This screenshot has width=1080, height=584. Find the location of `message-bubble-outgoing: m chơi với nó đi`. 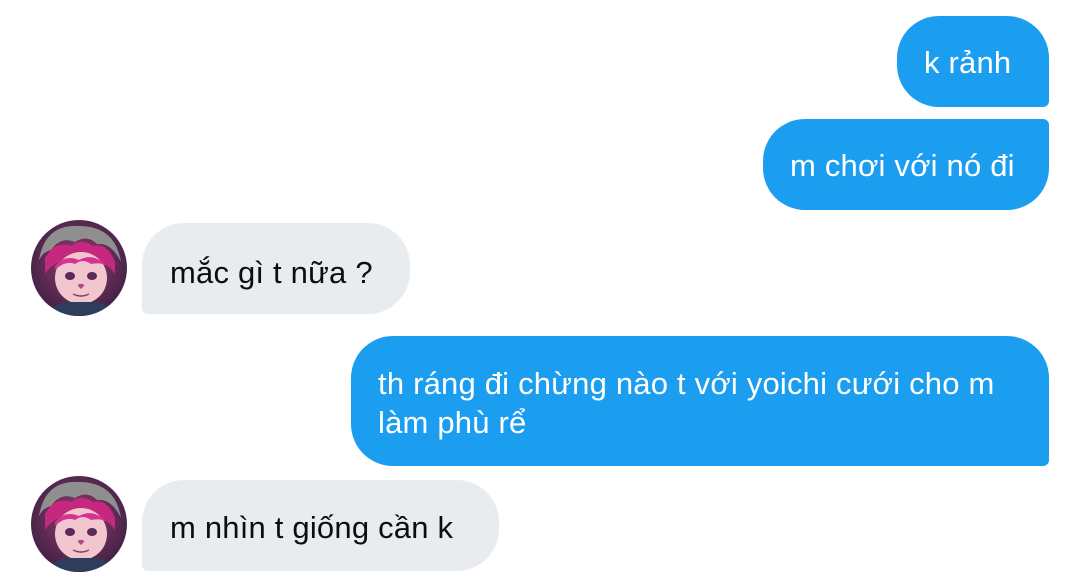

message-bubble-outgoing: m chơi với nó đi is located at coordinates (906, 164).